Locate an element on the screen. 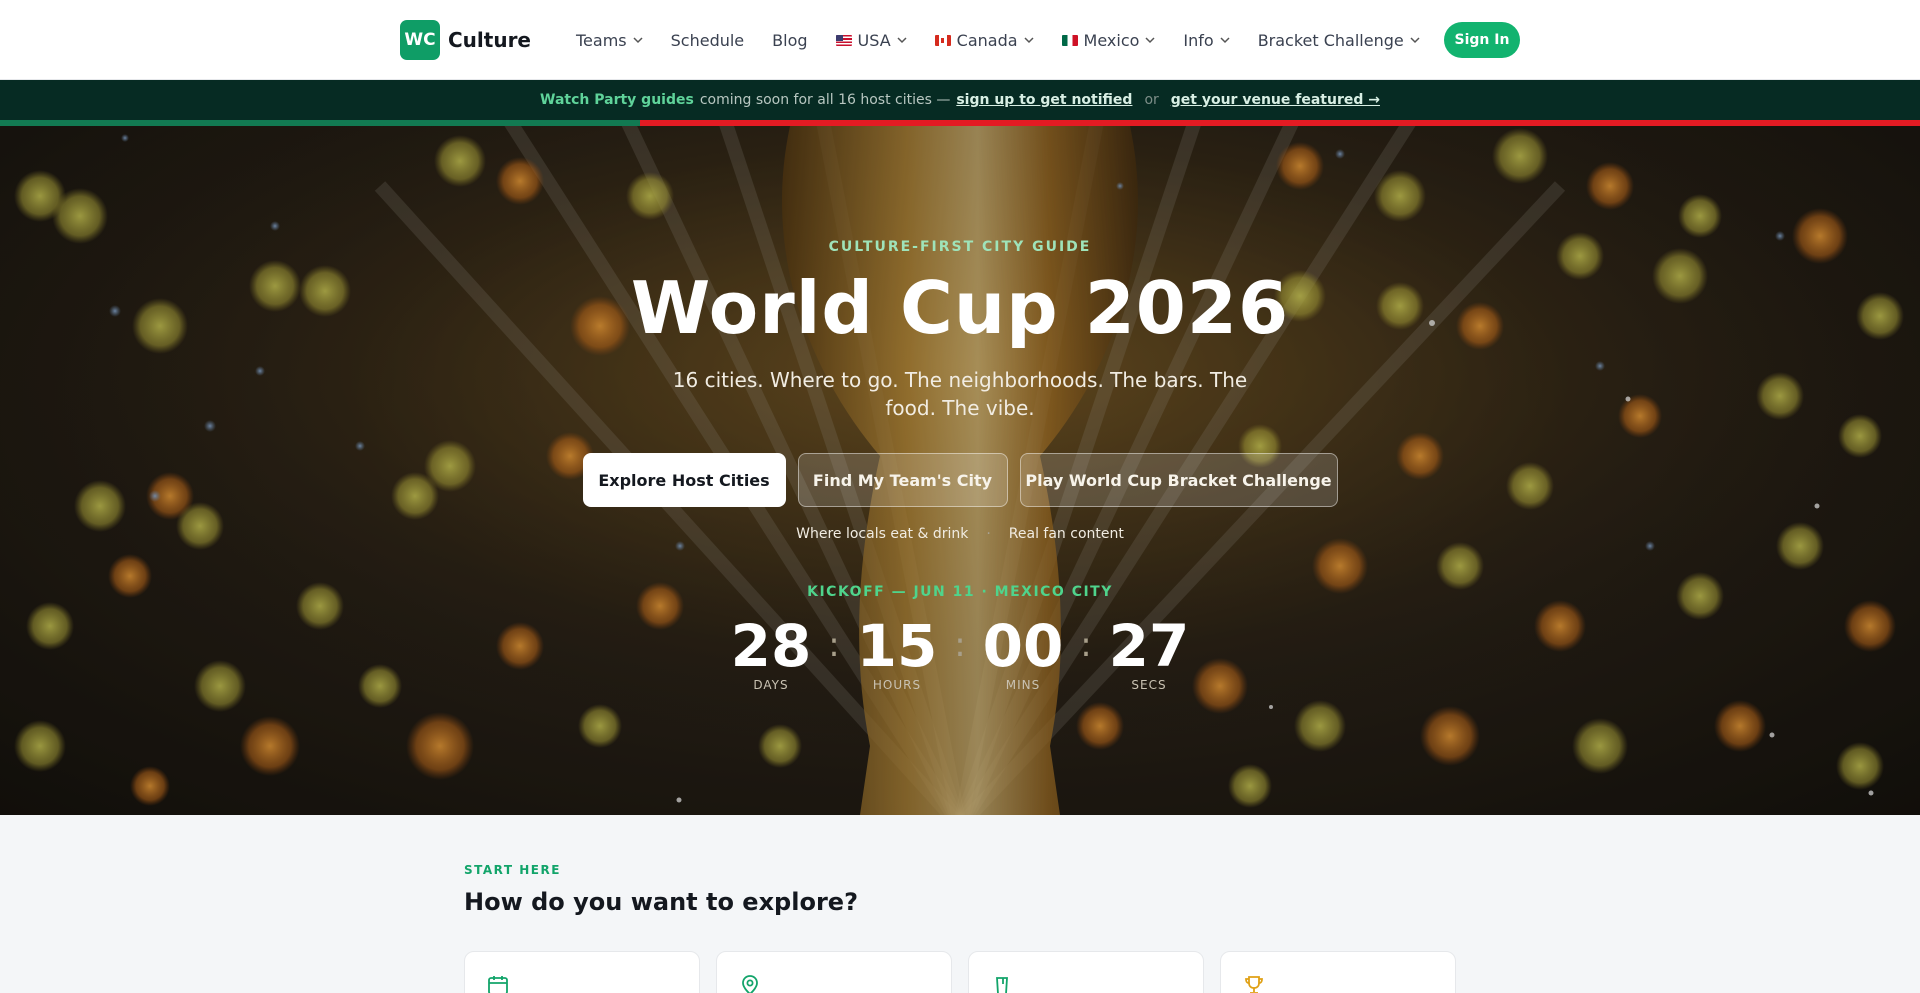  nav-label: Canada is located at coordinates (987, 40).